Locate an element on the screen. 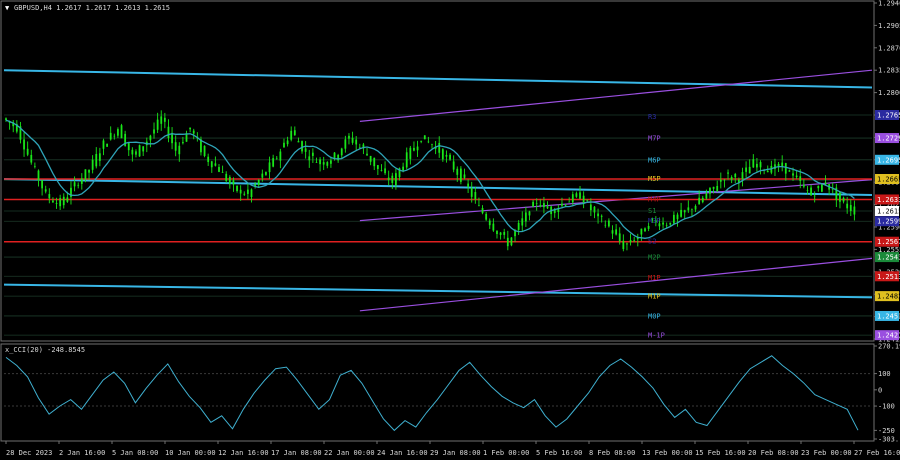  pivot-label: M4P is located at coordinates (654, 199).